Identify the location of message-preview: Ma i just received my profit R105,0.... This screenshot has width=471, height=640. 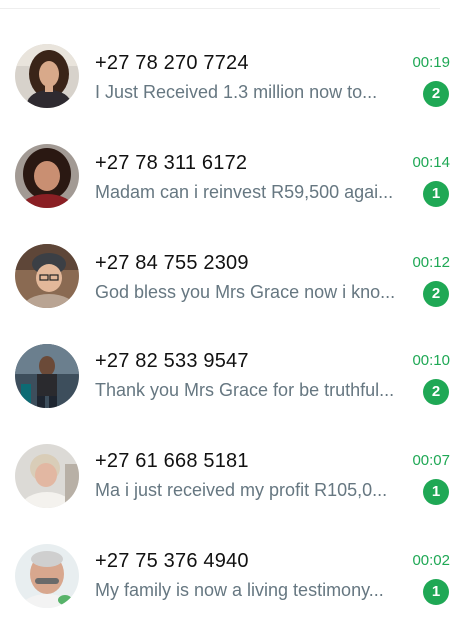
(241, 490).